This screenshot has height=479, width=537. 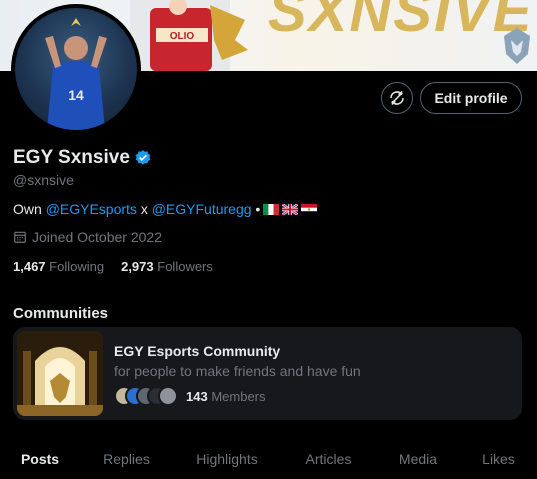 I want to click on community-description: for people to make friends and have fun, so click(x=237, y=371).